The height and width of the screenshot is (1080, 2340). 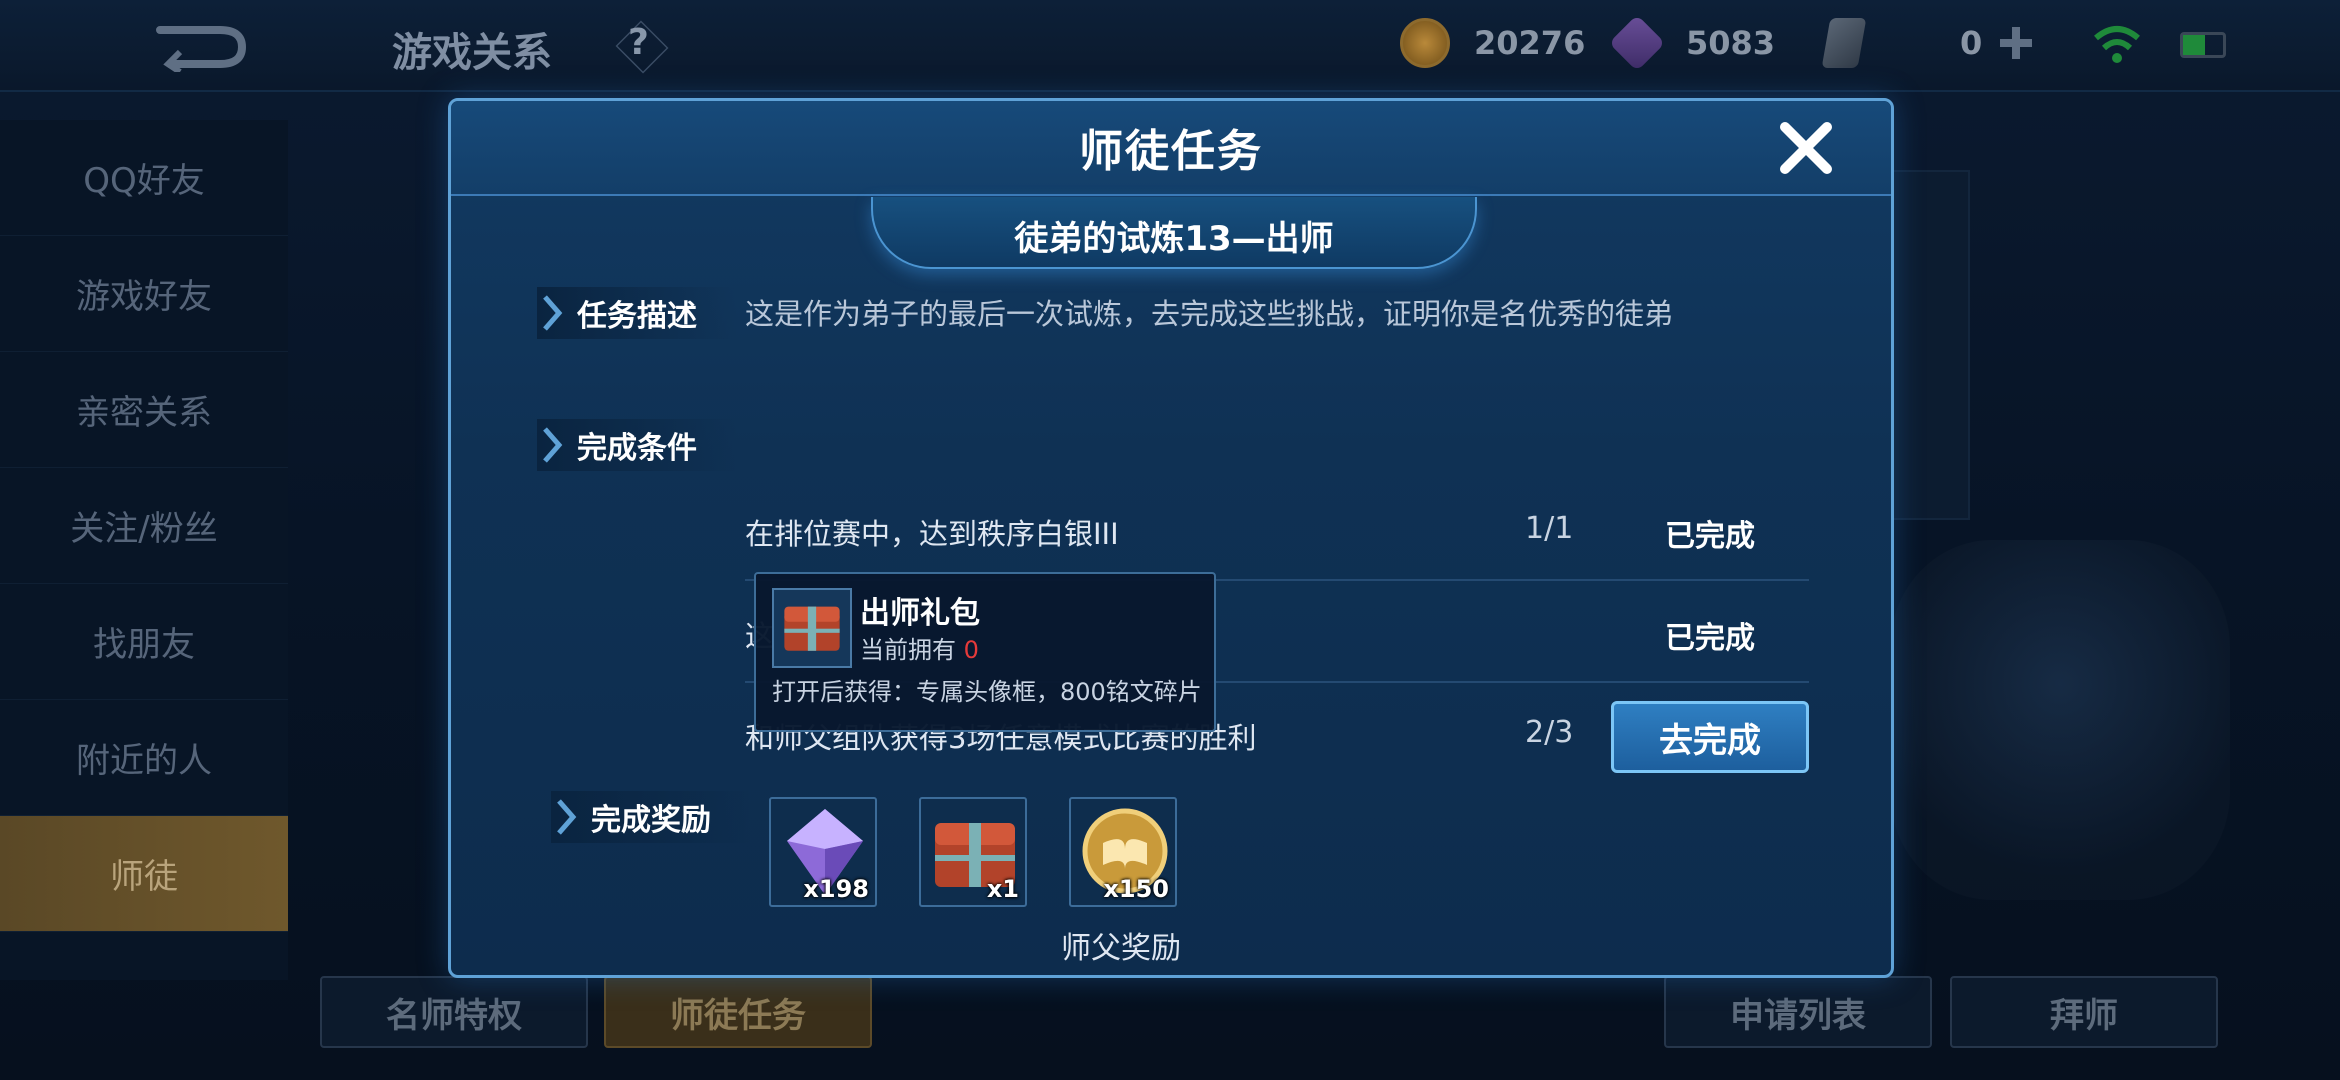 What do you see at coordinates (2060, 720) in the screenshot?
I see `background-hero-art` at bounding box center [2060, 720].